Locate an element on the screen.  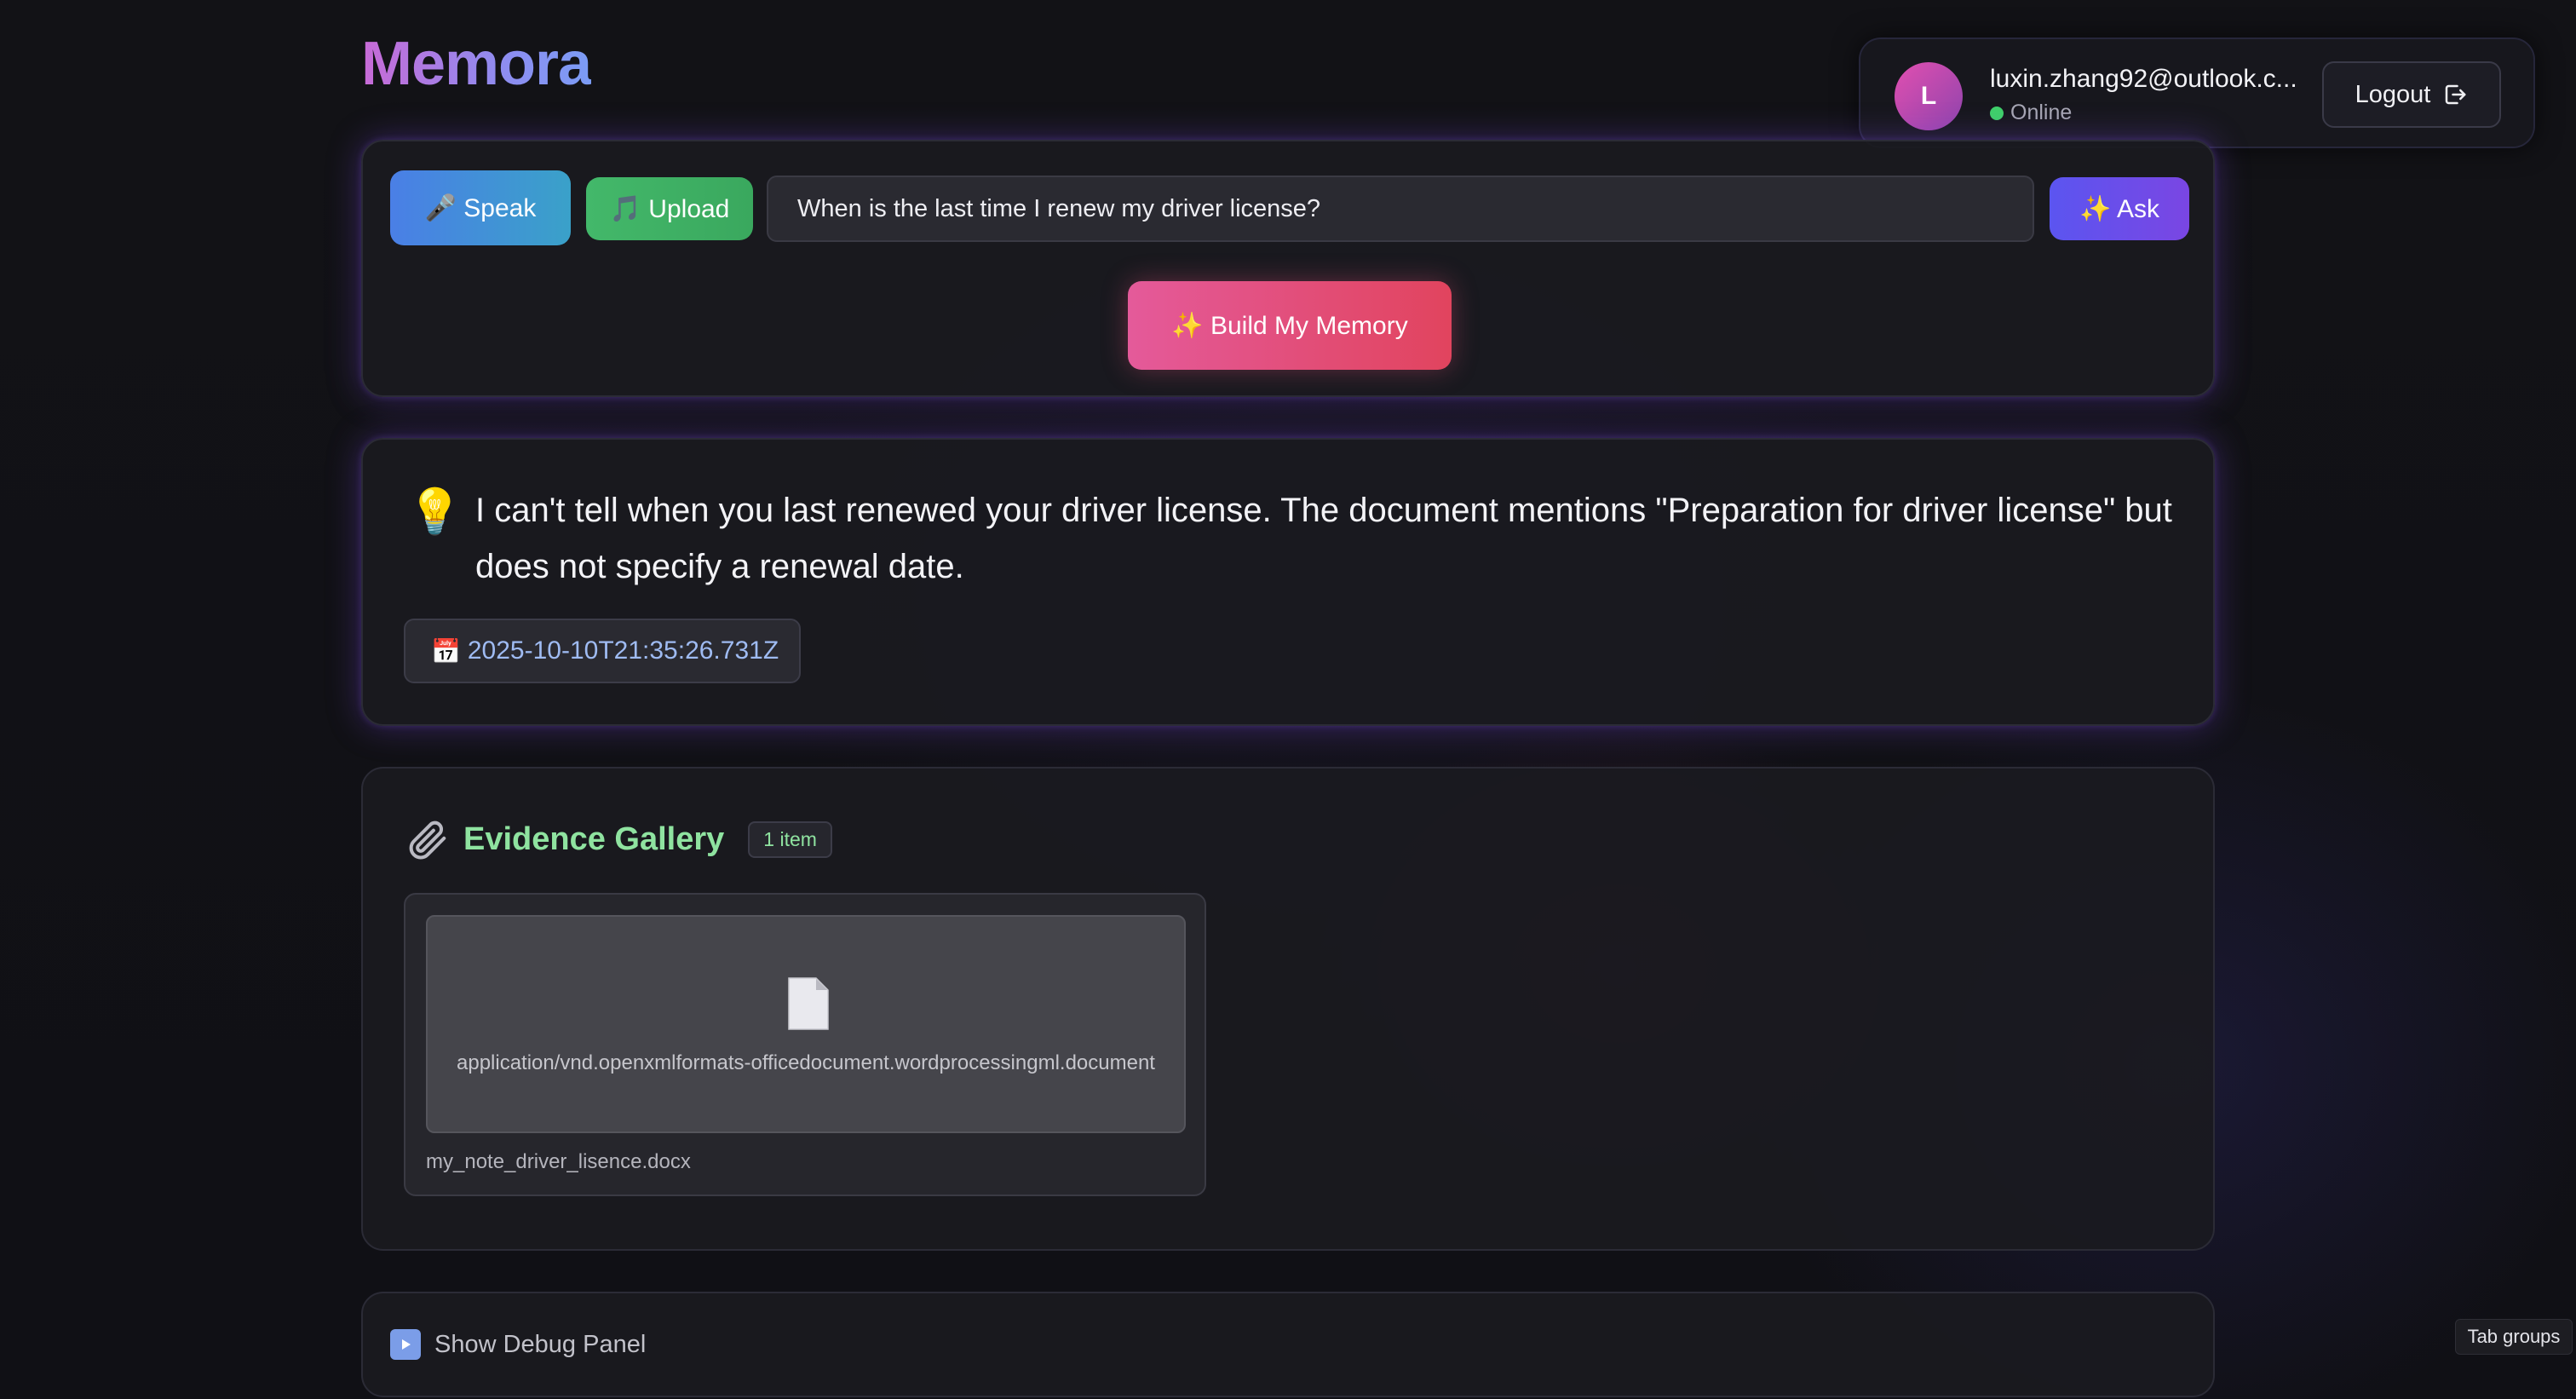
logout-icon is located at coordinates (2456, 94).